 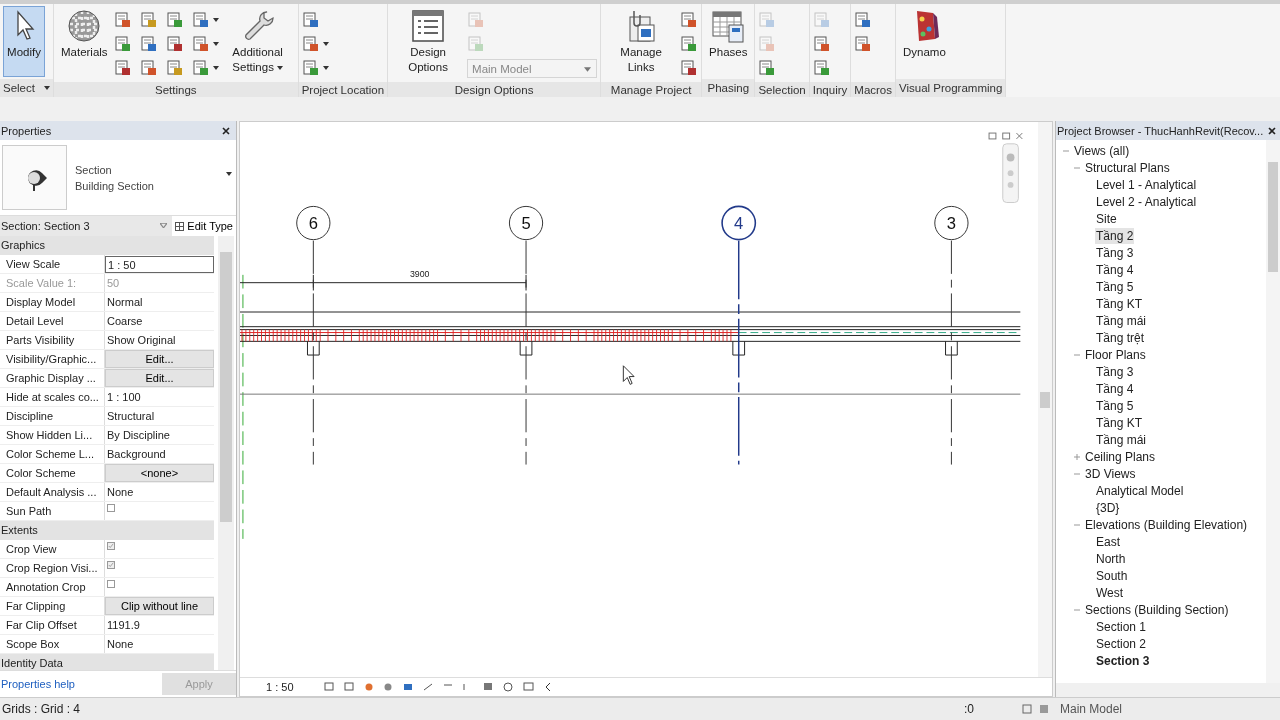 I want to click on tree-item: Views (all), so click(x=1102, y=150).